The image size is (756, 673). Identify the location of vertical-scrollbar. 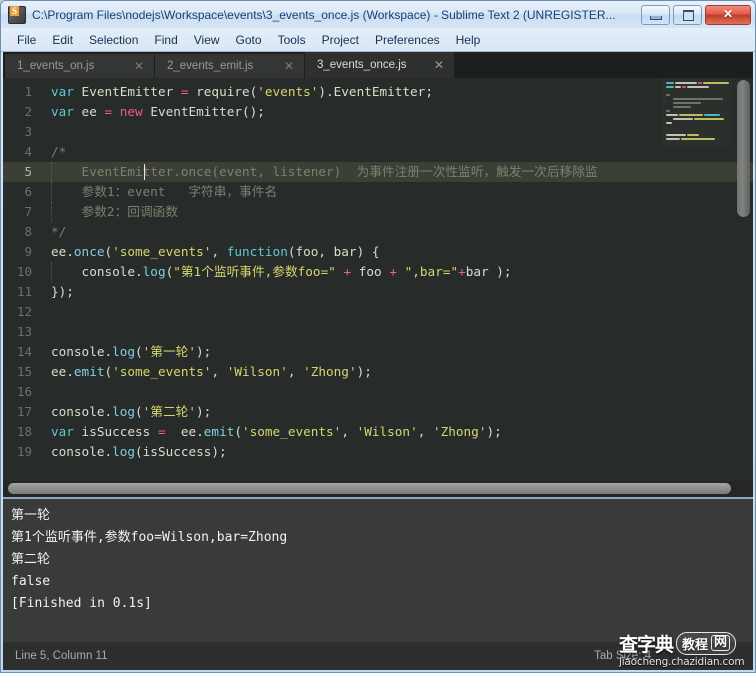
(743, 279).